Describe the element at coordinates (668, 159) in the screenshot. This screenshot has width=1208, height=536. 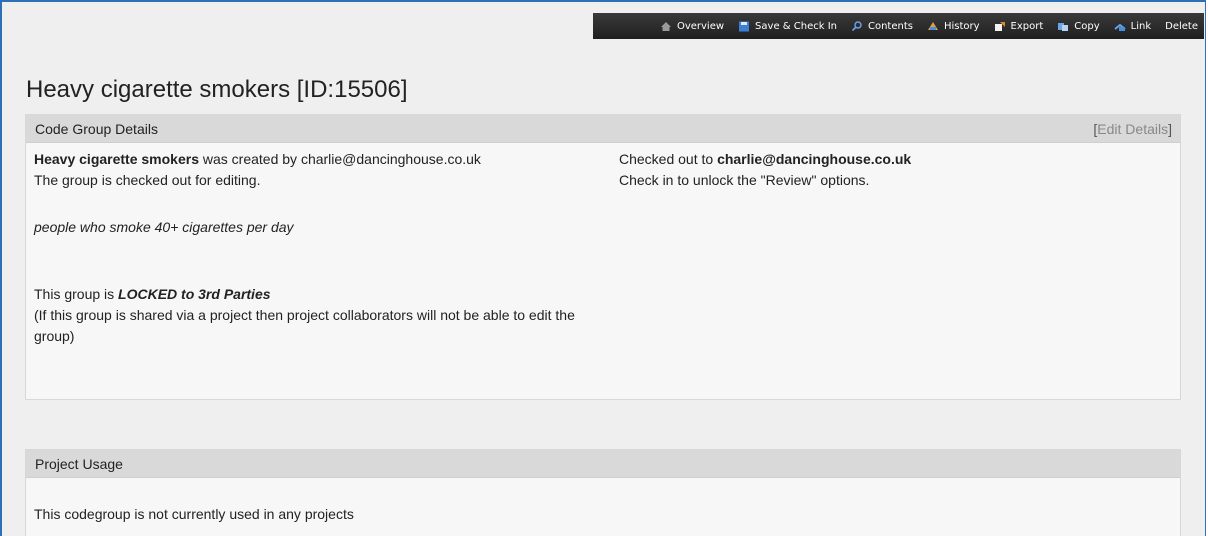
I see `checked-out-to-prefix: Checked out to` at that location.